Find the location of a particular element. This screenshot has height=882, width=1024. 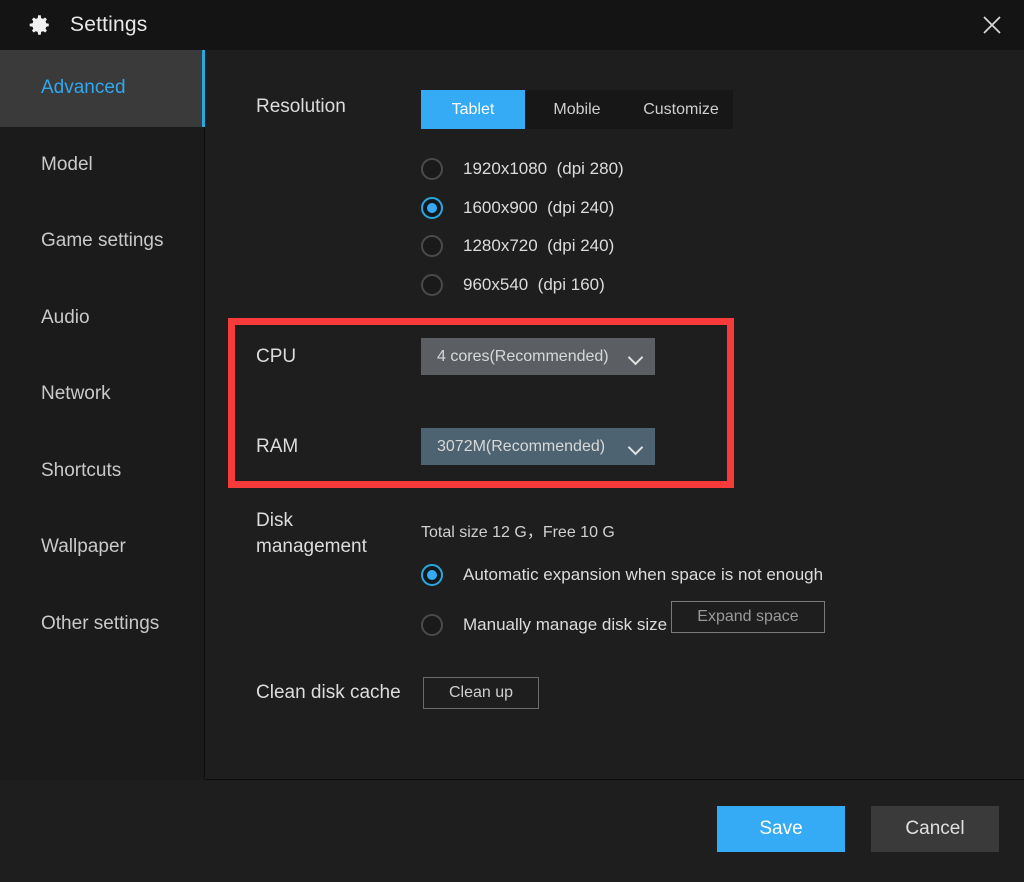

sidebar-item-audio: Audio is located at coordinates (102, 318).